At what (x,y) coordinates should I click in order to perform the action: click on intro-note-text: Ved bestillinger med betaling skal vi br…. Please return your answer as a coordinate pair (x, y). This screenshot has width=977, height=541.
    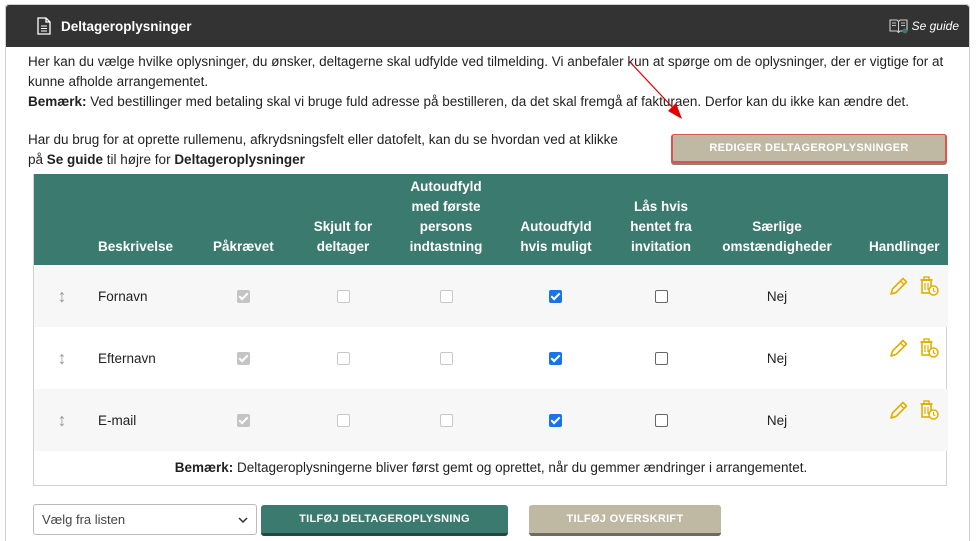
    Looking at the image, I should click on (497, 101).